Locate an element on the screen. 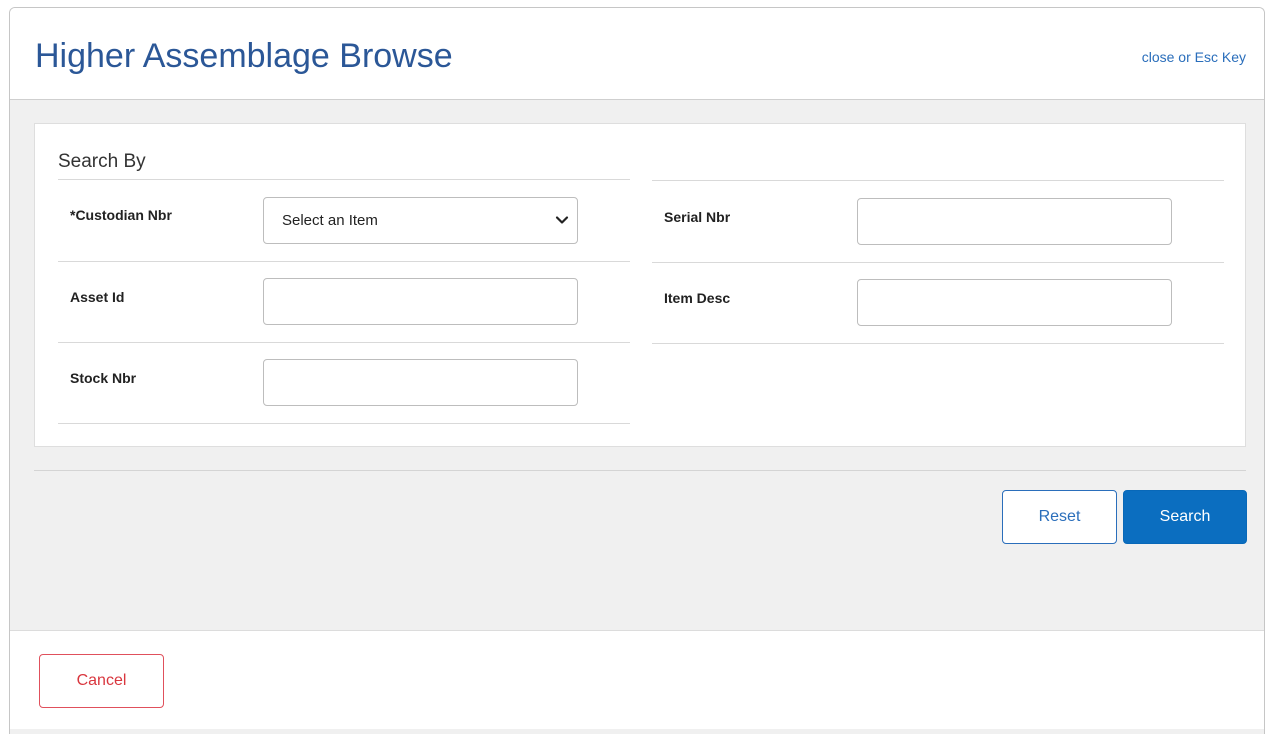 The width and height of the screenshot is (1274, 734). close-link: close or Esc Key is located at coordinates (1194, 57).